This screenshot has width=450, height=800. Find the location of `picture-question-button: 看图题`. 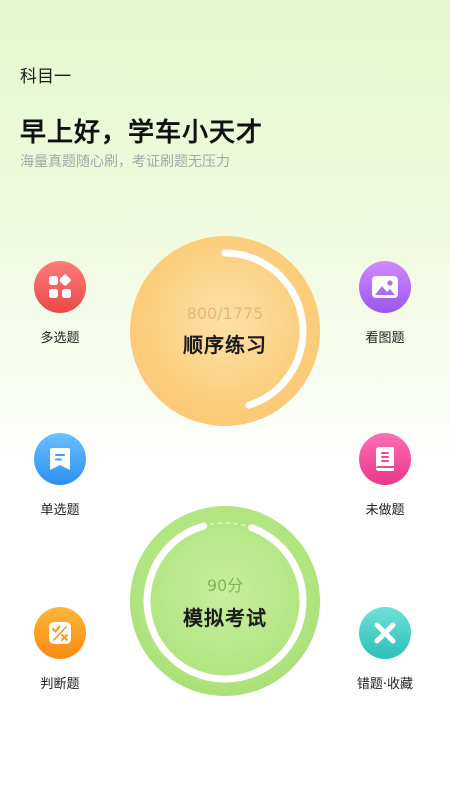

picture-question-button: 看图题 is located at coordinates (385, 303).